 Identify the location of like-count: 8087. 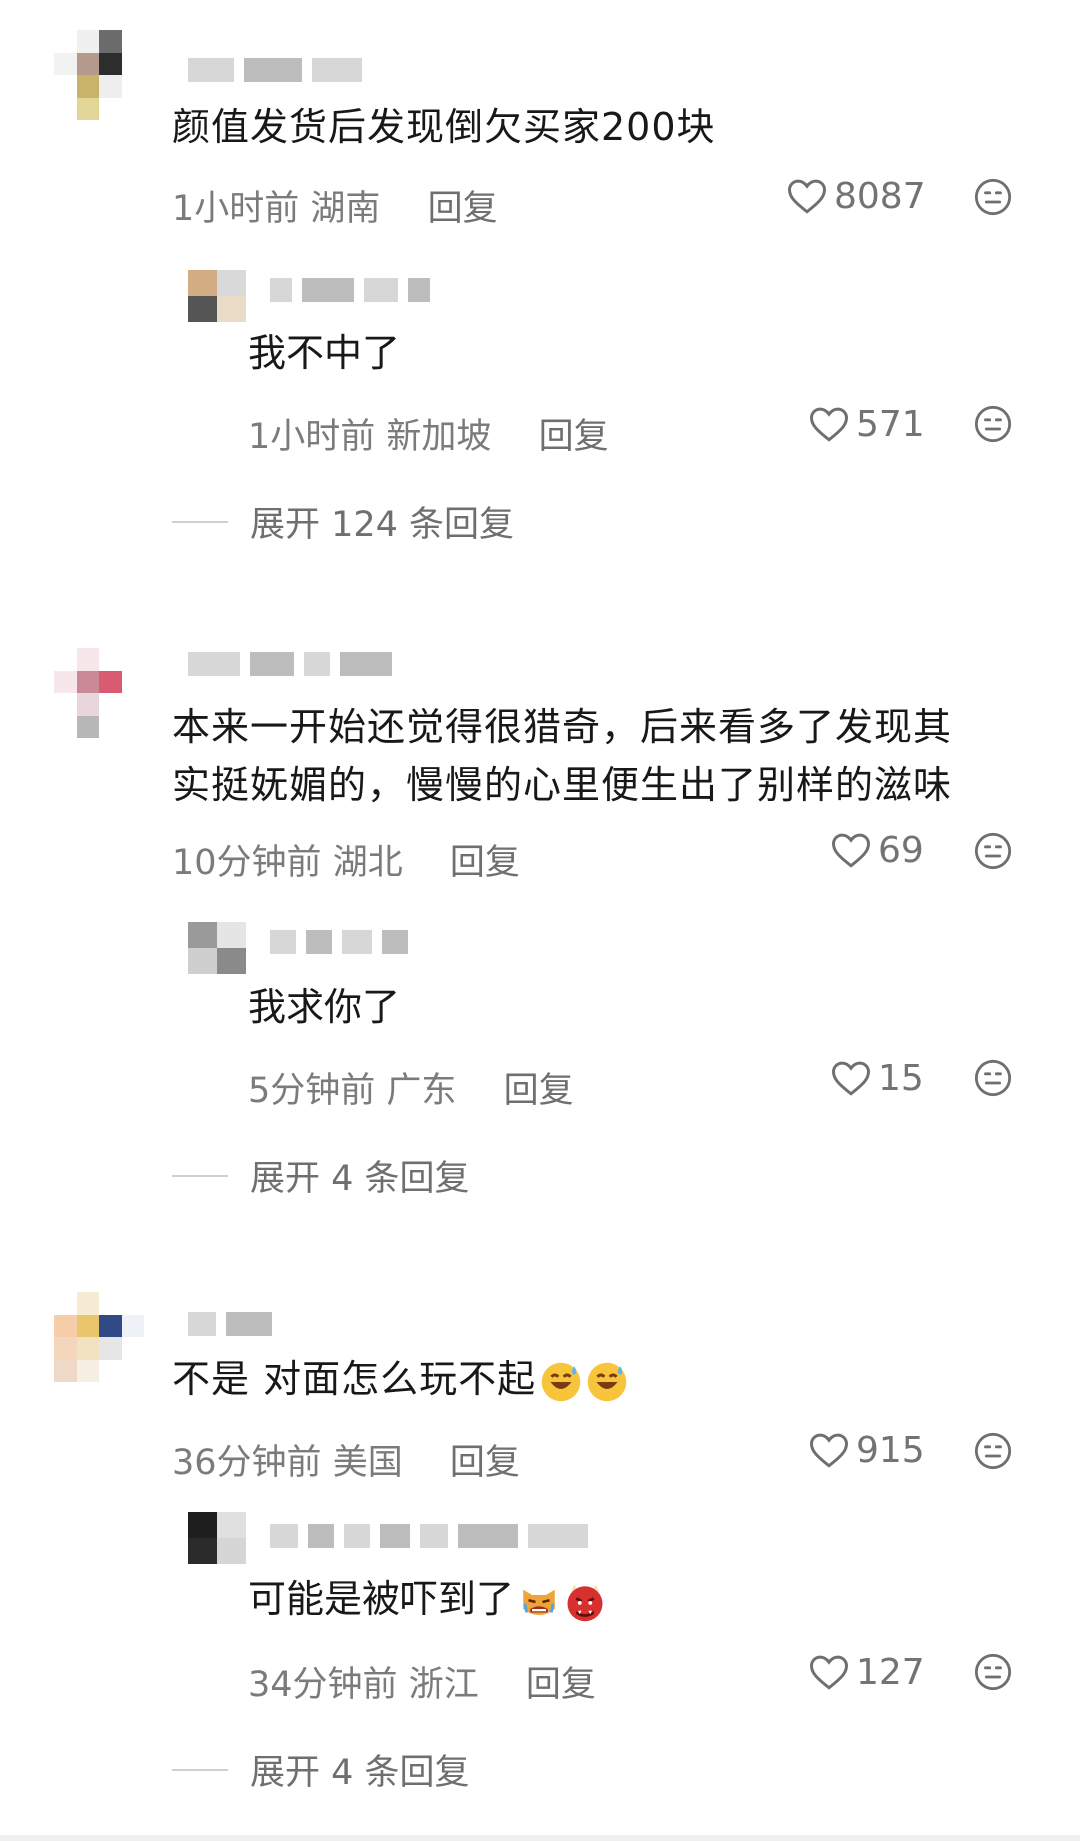
(880, 196).